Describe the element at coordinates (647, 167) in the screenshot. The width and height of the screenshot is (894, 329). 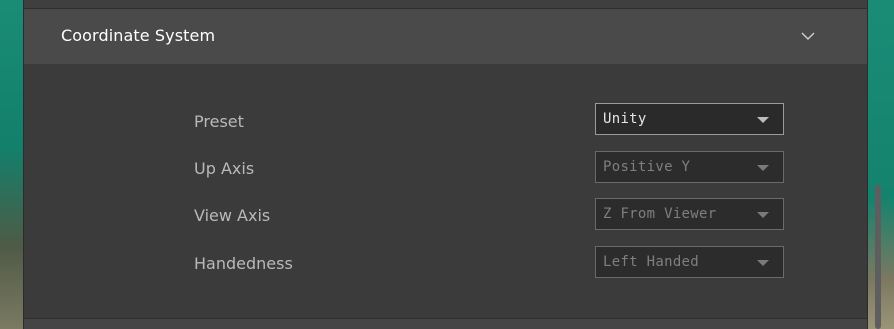
I see `up-axis-value: Positive Y` at that location.